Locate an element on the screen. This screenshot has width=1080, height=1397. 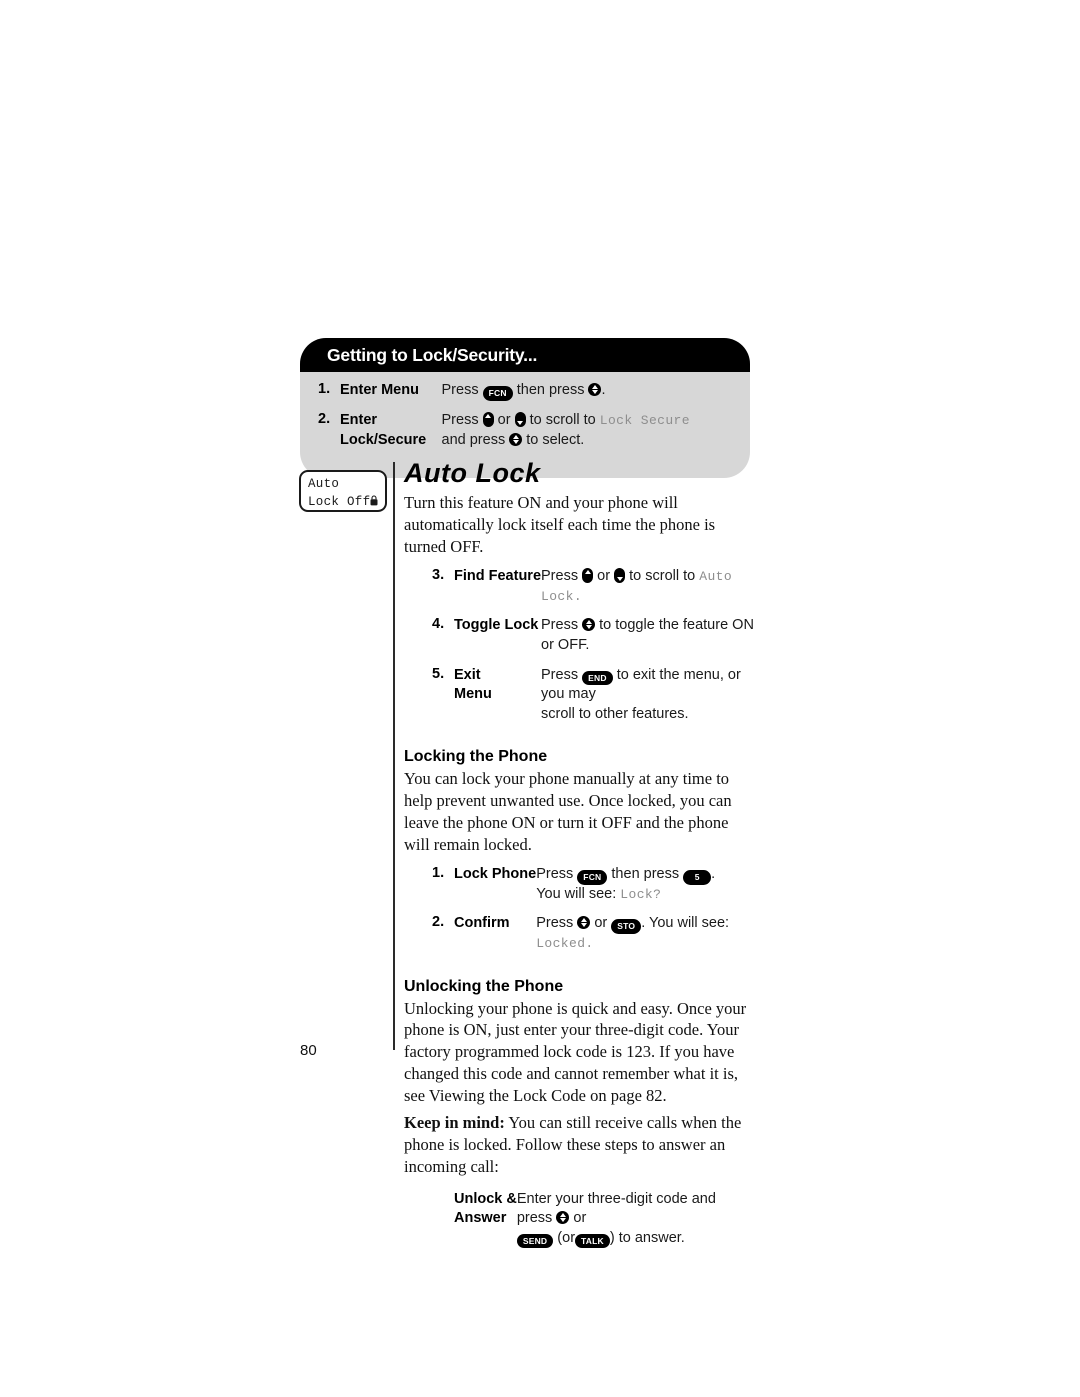
step-number: 5. is located at coordinates (438, 673).